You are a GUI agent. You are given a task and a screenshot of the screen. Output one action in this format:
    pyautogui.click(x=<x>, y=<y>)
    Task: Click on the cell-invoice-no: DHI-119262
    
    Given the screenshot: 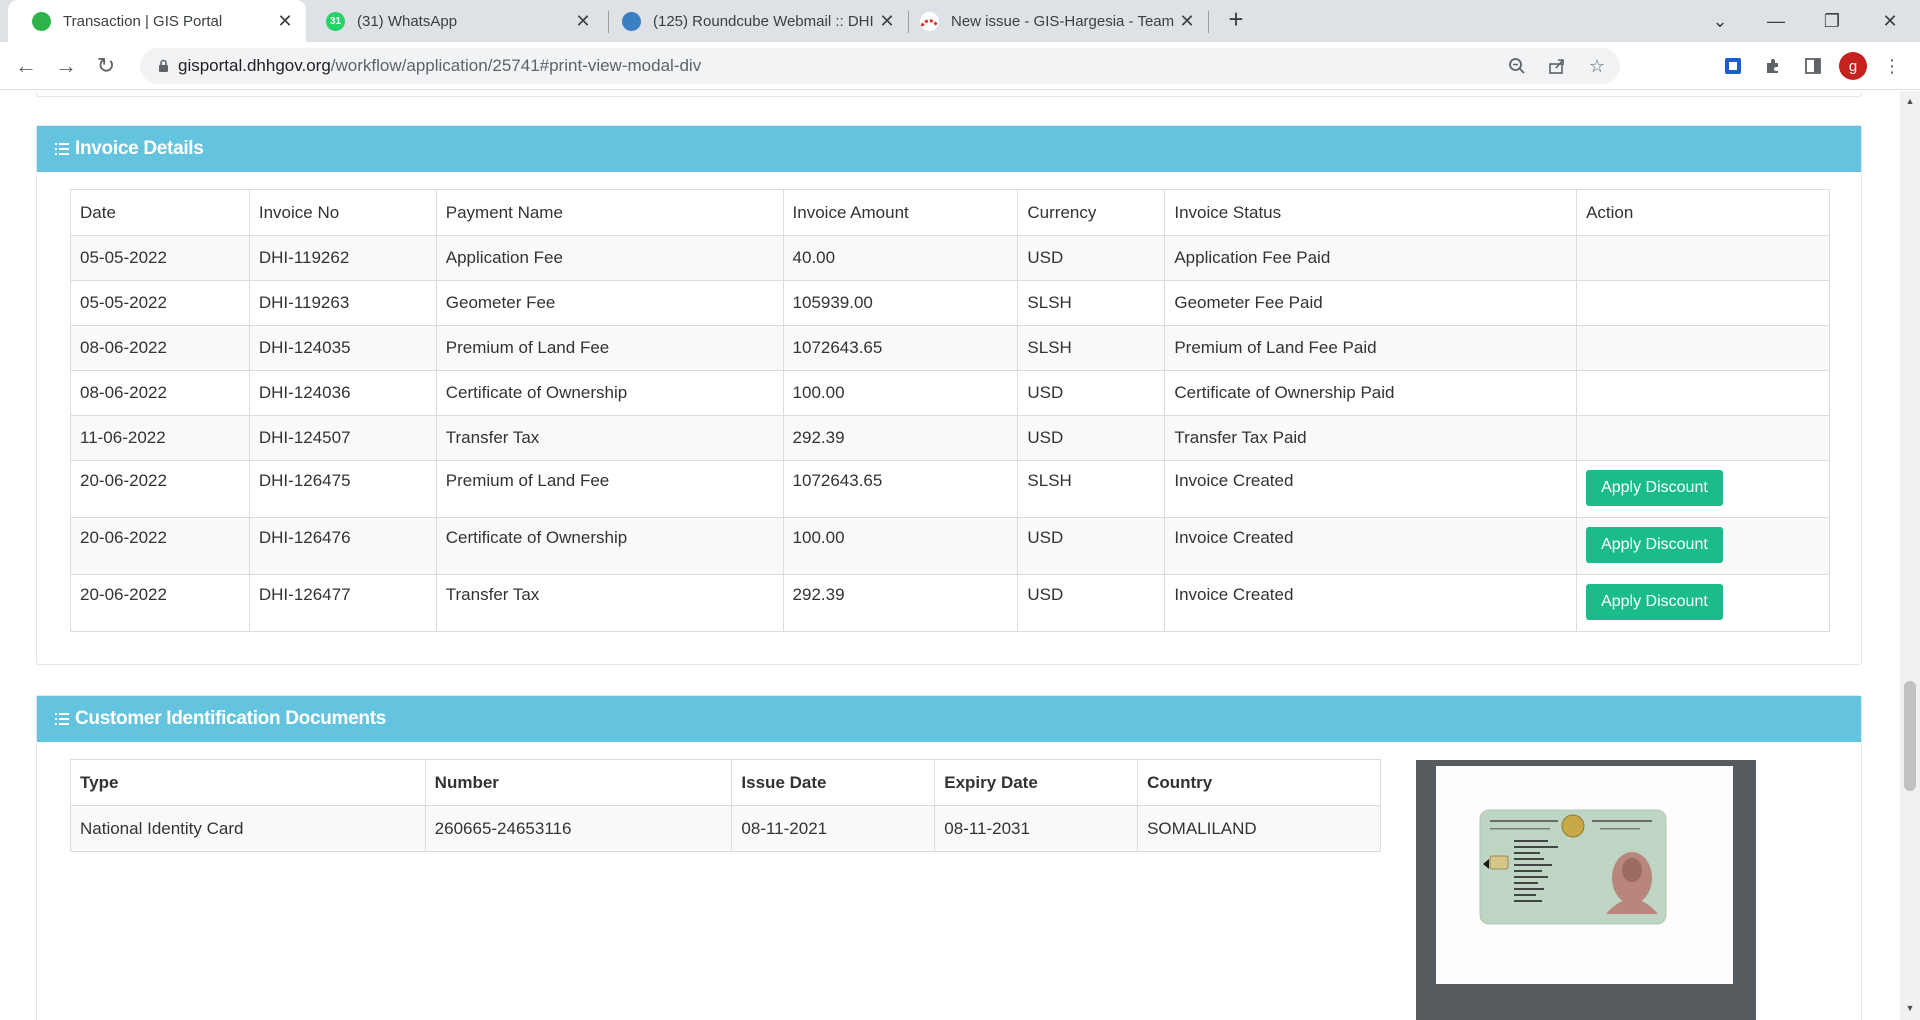 What is the action you would take?
    pyautogui.click(x=342, y=258)
    